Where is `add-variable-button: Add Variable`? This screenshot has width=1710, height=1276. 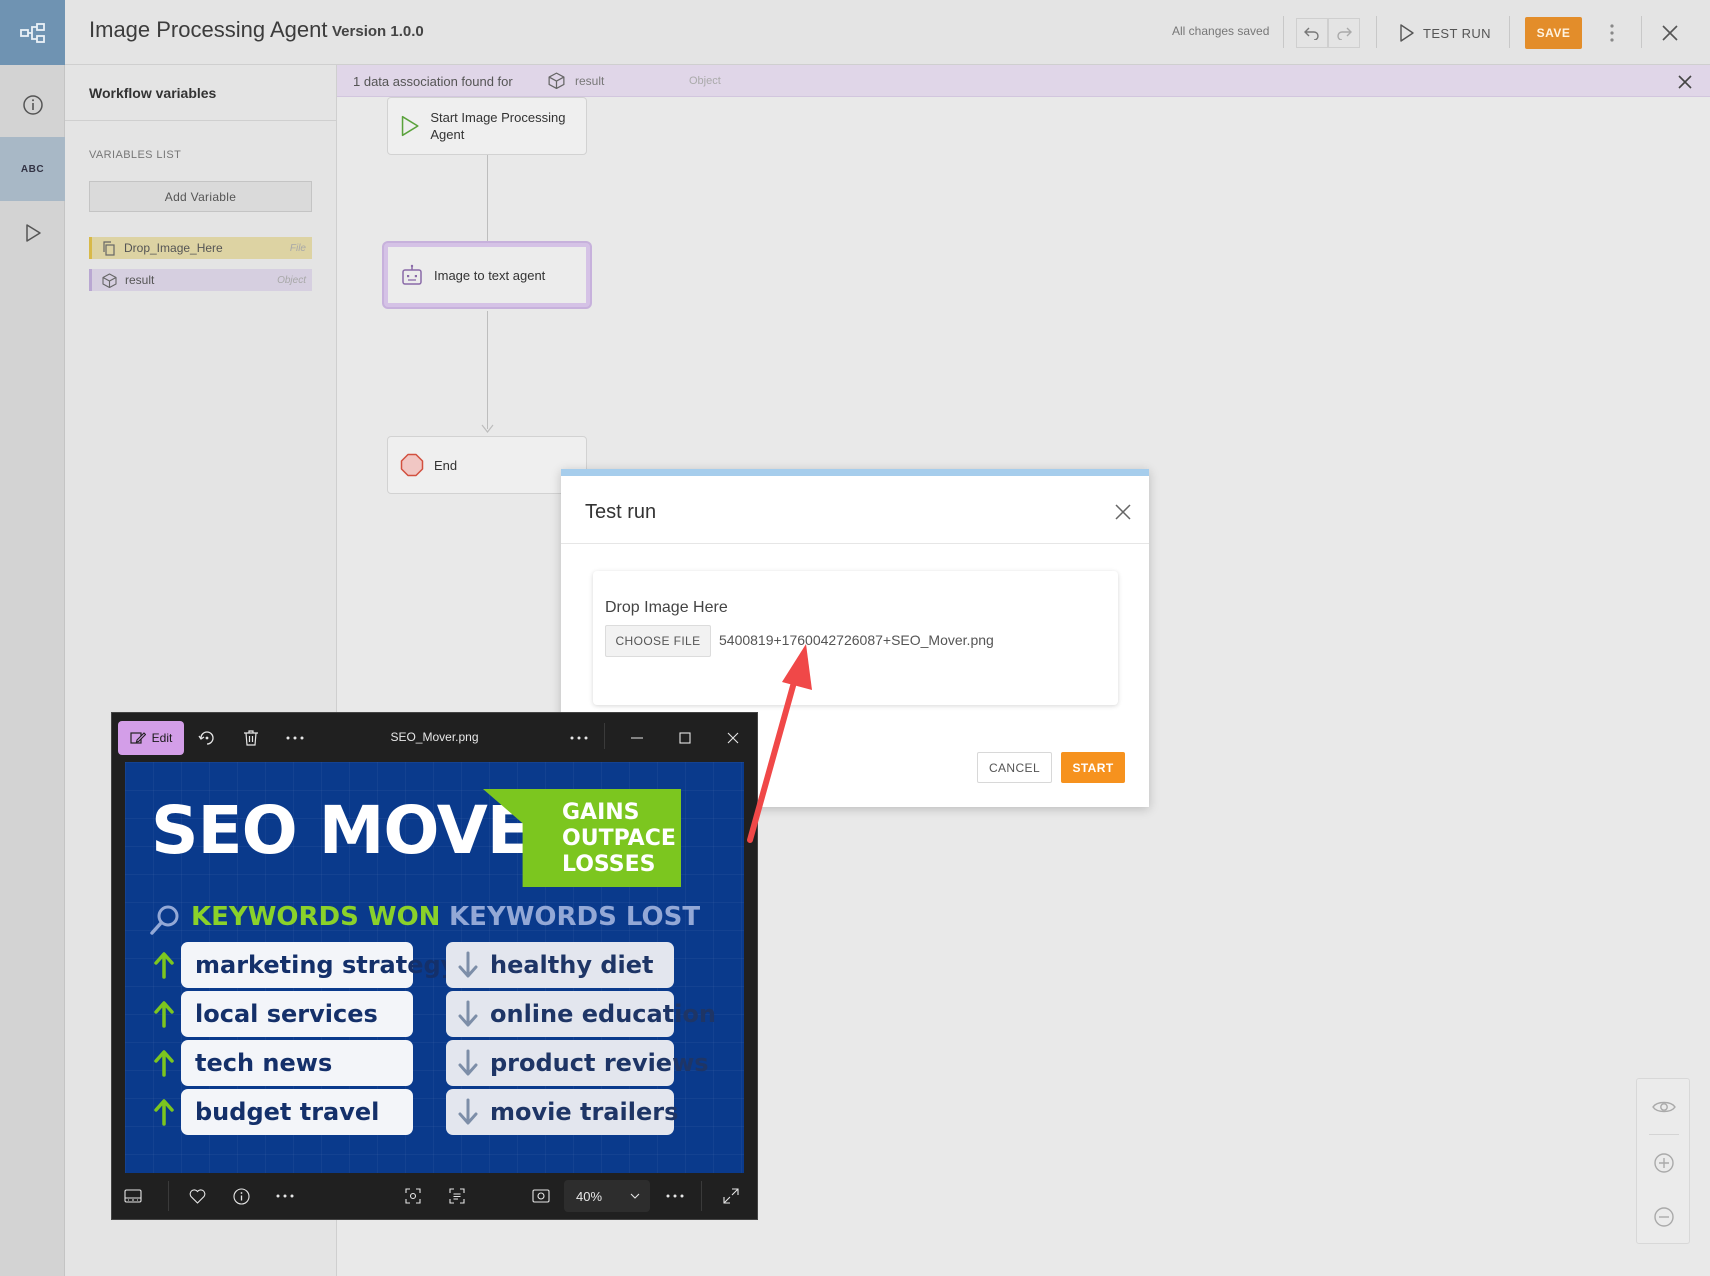
add-variable-button: Add Variable is located at coordinates (200, 196).